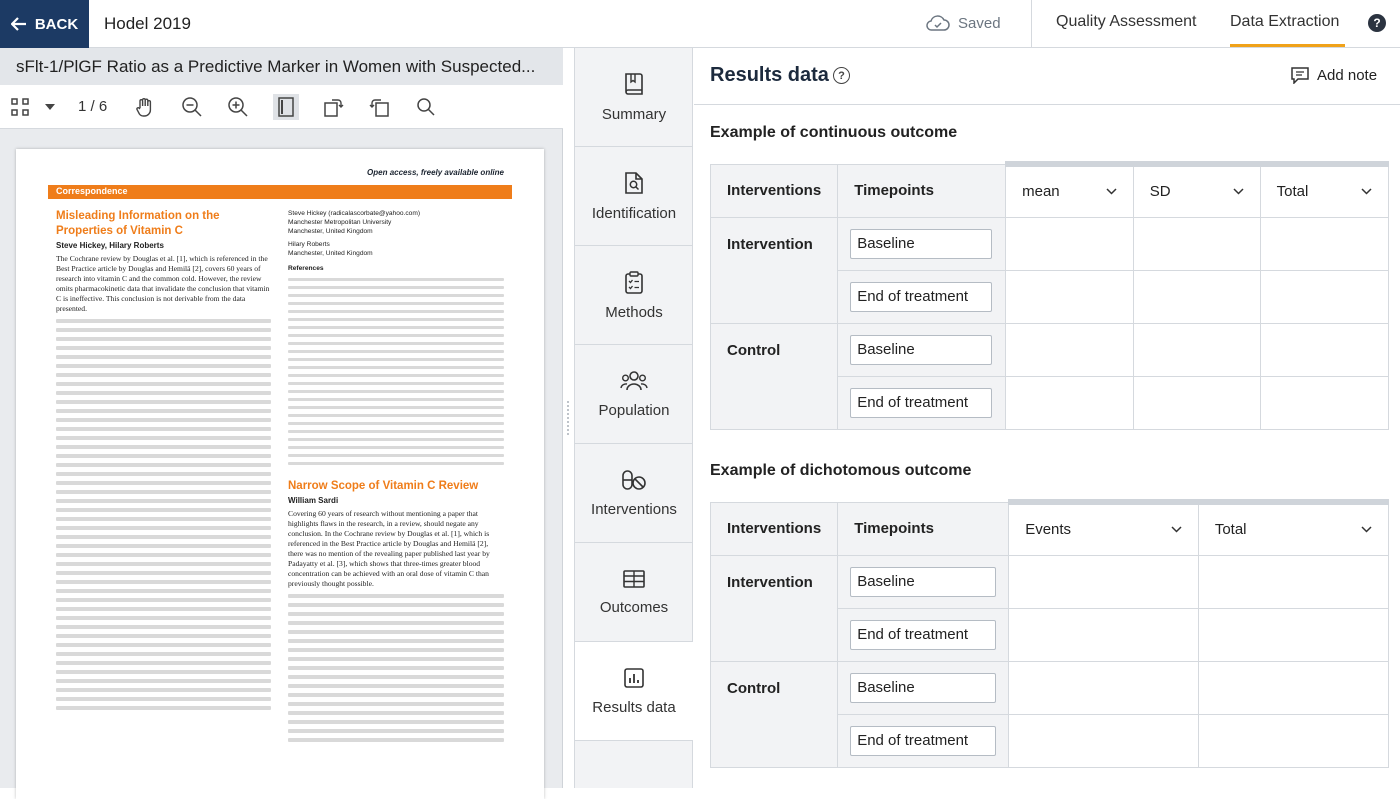 The image size is (1400, 799). I want to click on nav-label: Outcomes, so click(634, 607).